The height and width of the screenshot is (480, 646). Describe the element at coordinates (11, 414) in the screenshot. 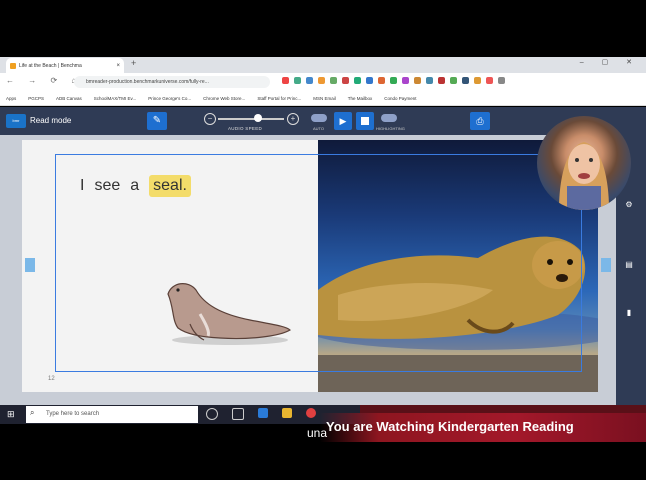

I see `start-icon: ⊞` at that location.